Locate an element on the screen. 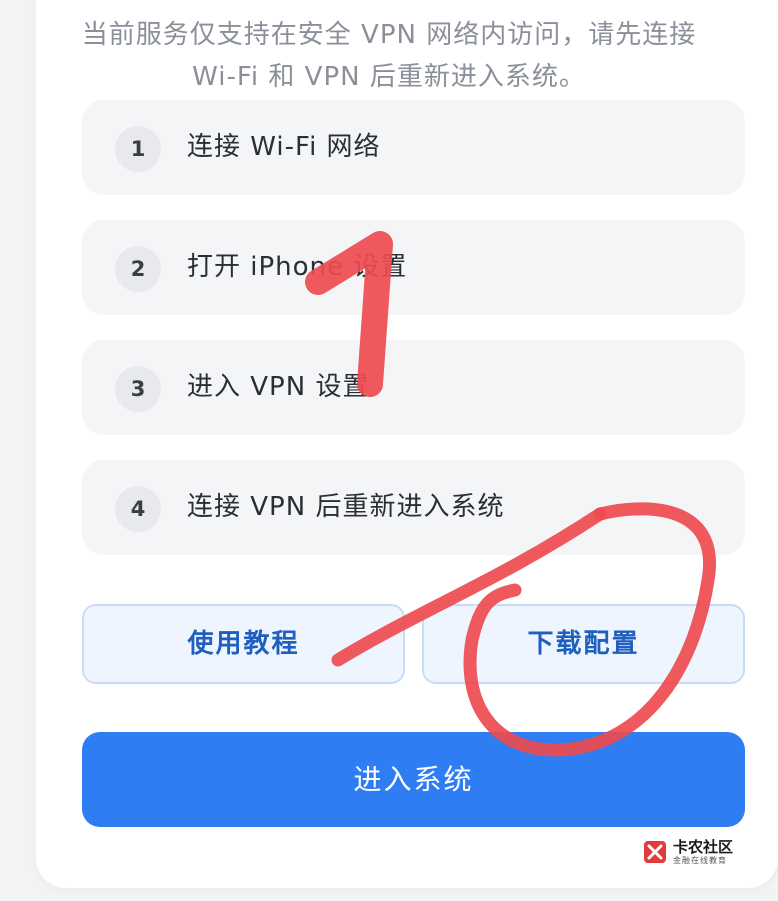 This screenshot has height=901, width=778. step-number: 1 is located at coordinates (138, 149).